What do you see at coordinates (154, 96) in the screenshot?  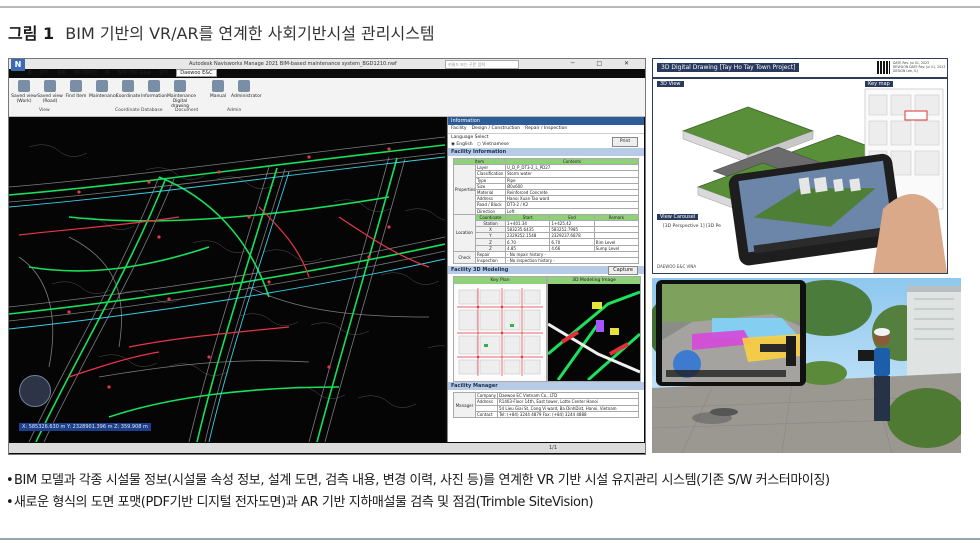 I see `ribbon-button-label: Information` at bounding box center [154, 96].